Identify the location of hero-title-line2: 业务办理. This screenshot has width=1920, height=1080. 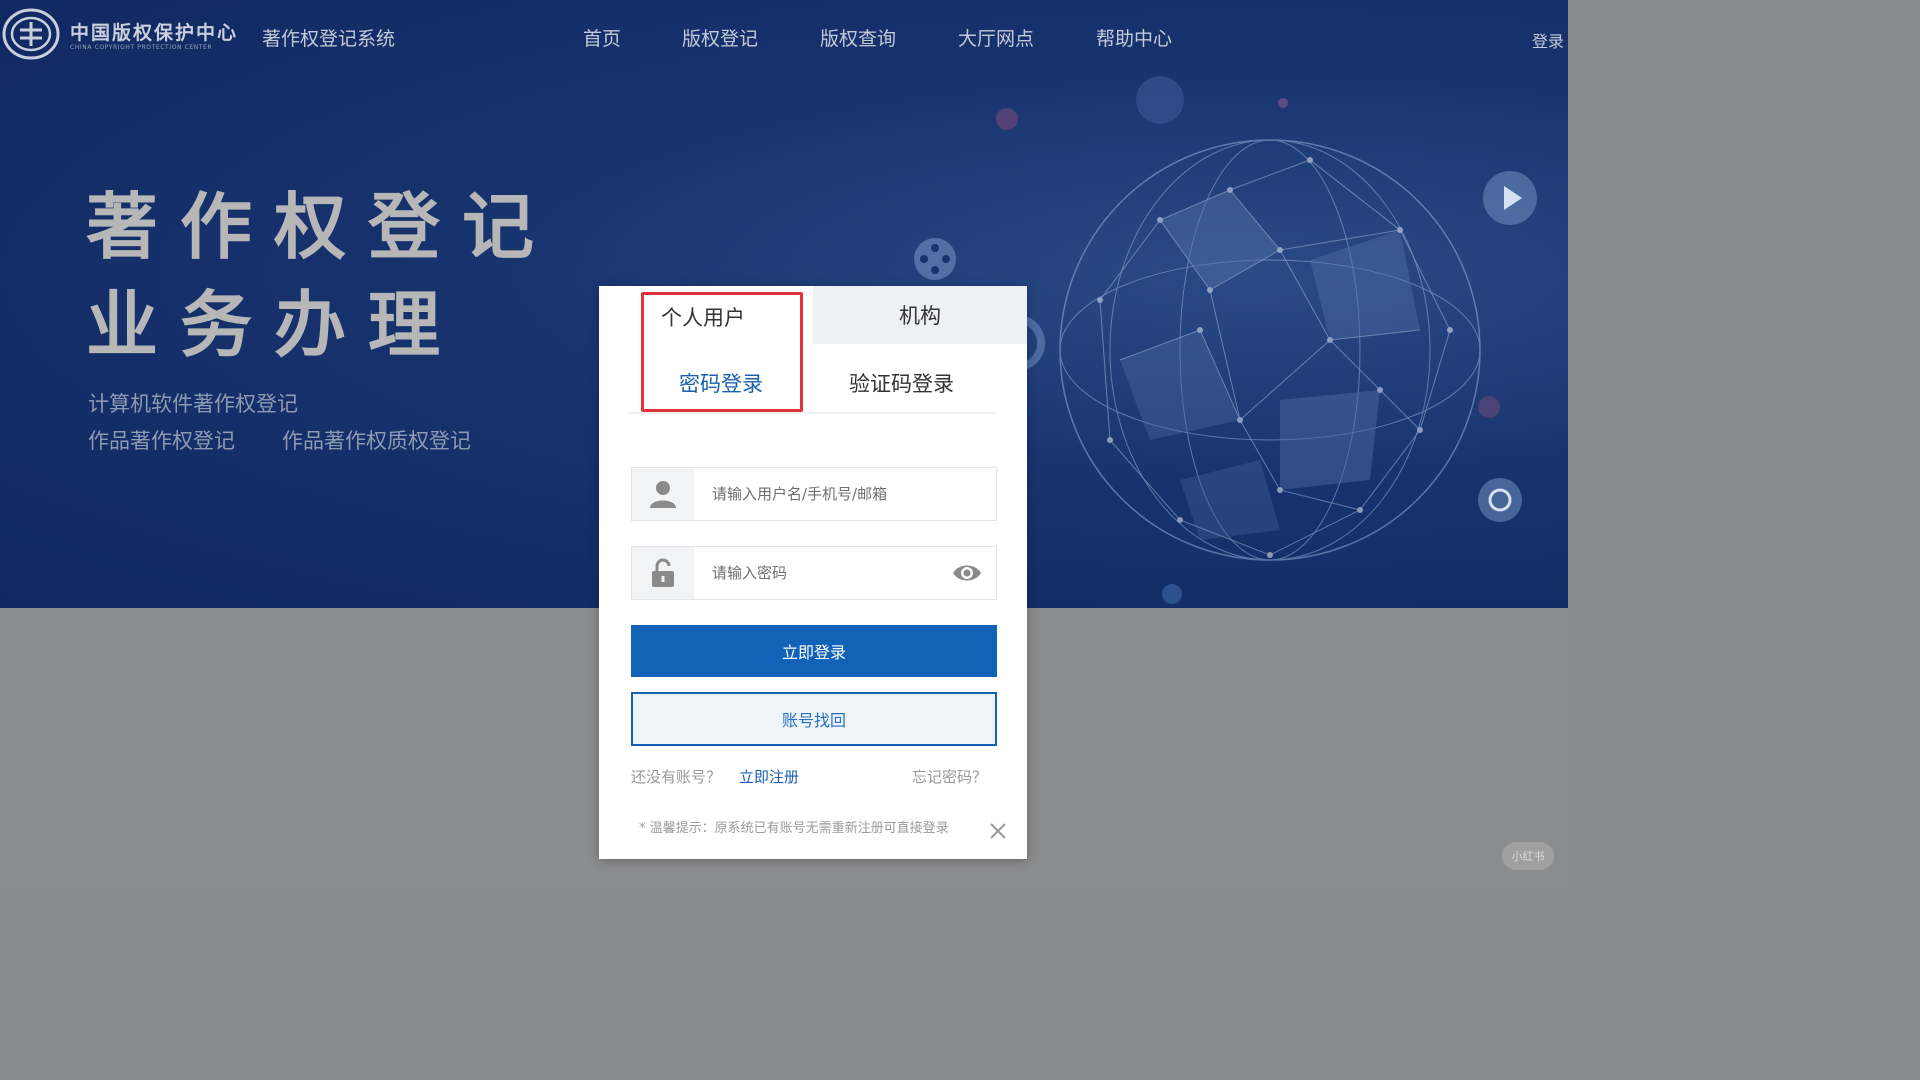
(274, 325).